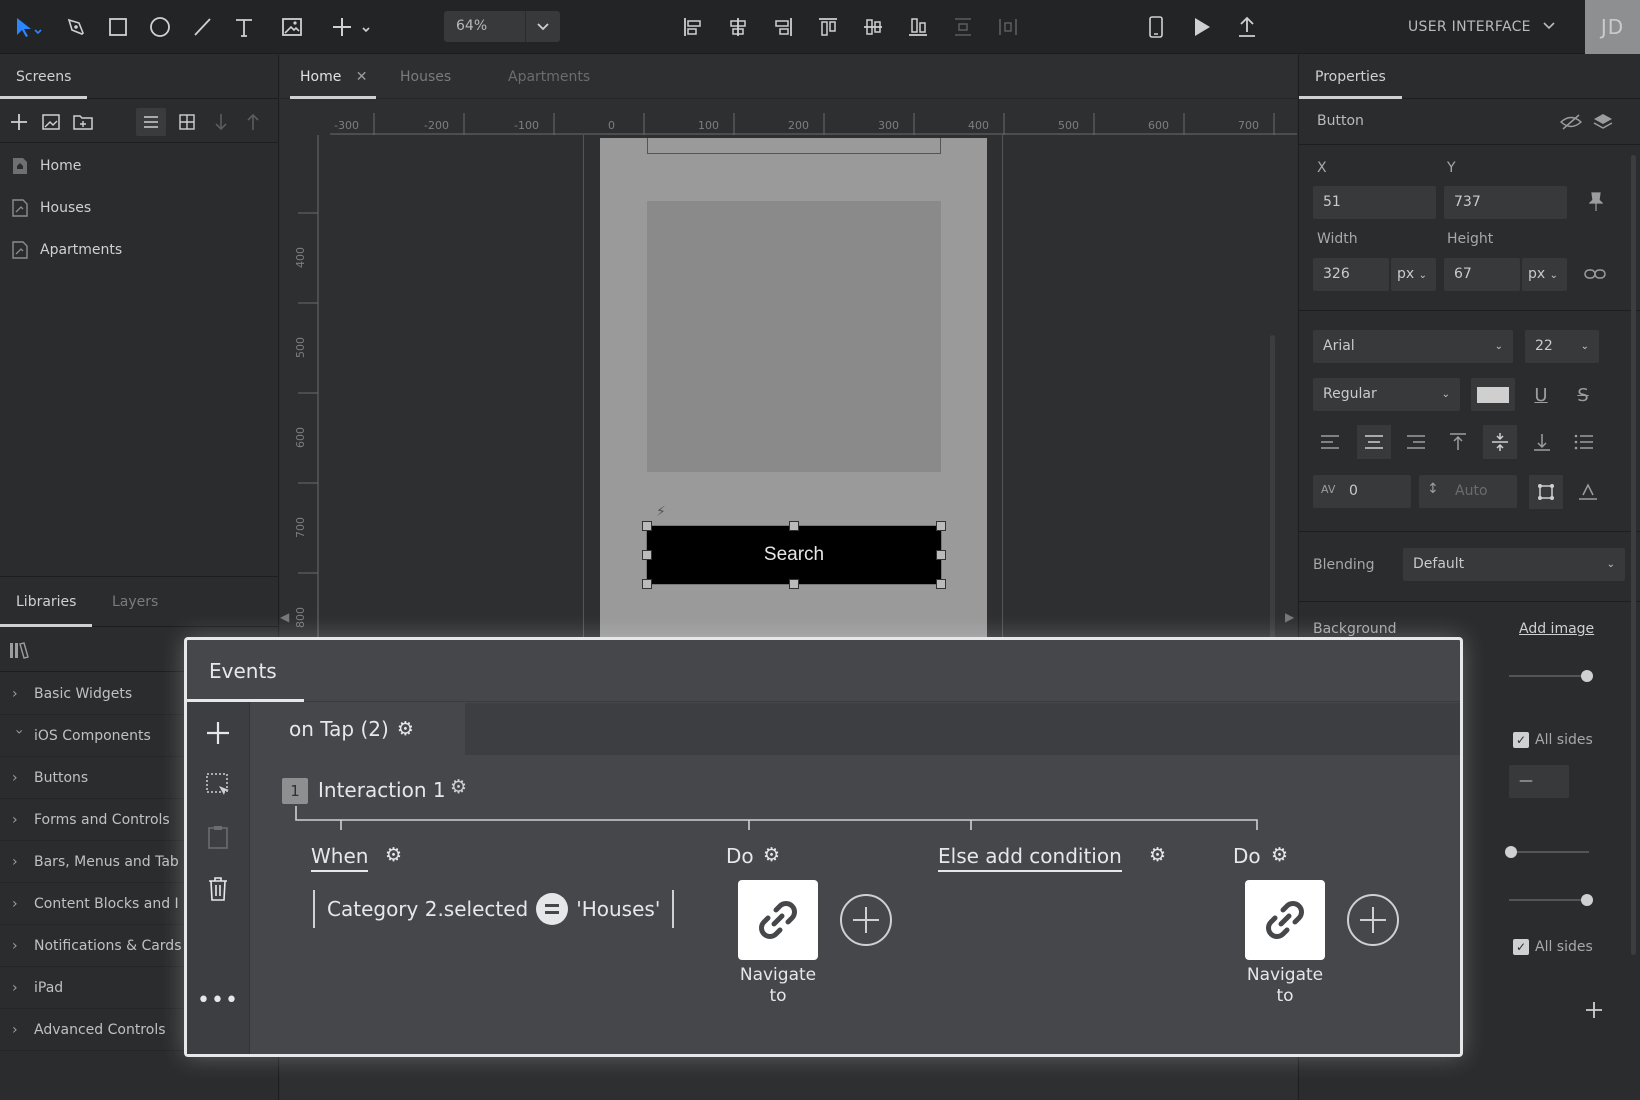 The height and width of the screenshot is (1100, 1640). Describe the element at coordinates (1551, 676) in the screenshot. I see `opacity-slider` at that location.